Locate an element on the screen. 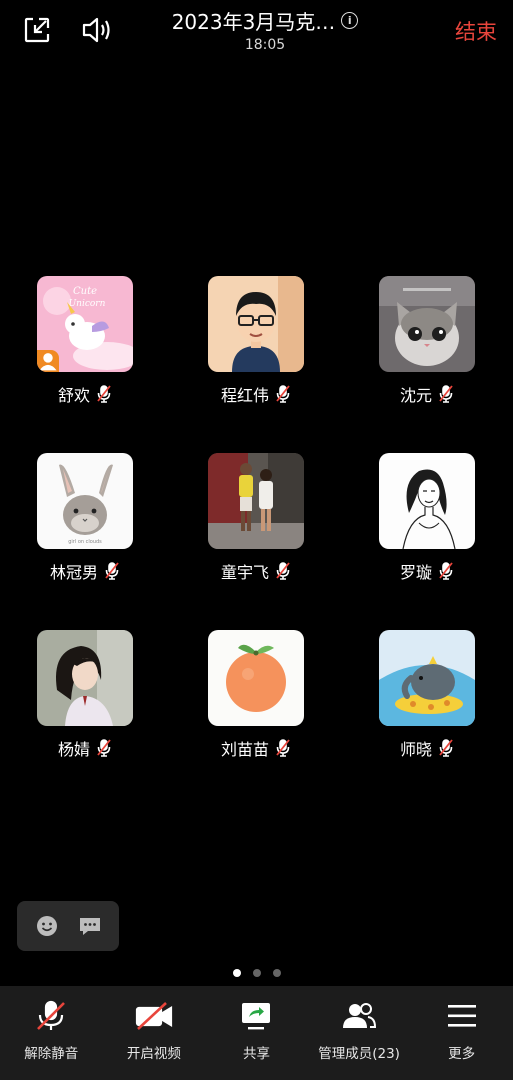  end-meeting-button: 结束 is located at coordinates (476, 31).